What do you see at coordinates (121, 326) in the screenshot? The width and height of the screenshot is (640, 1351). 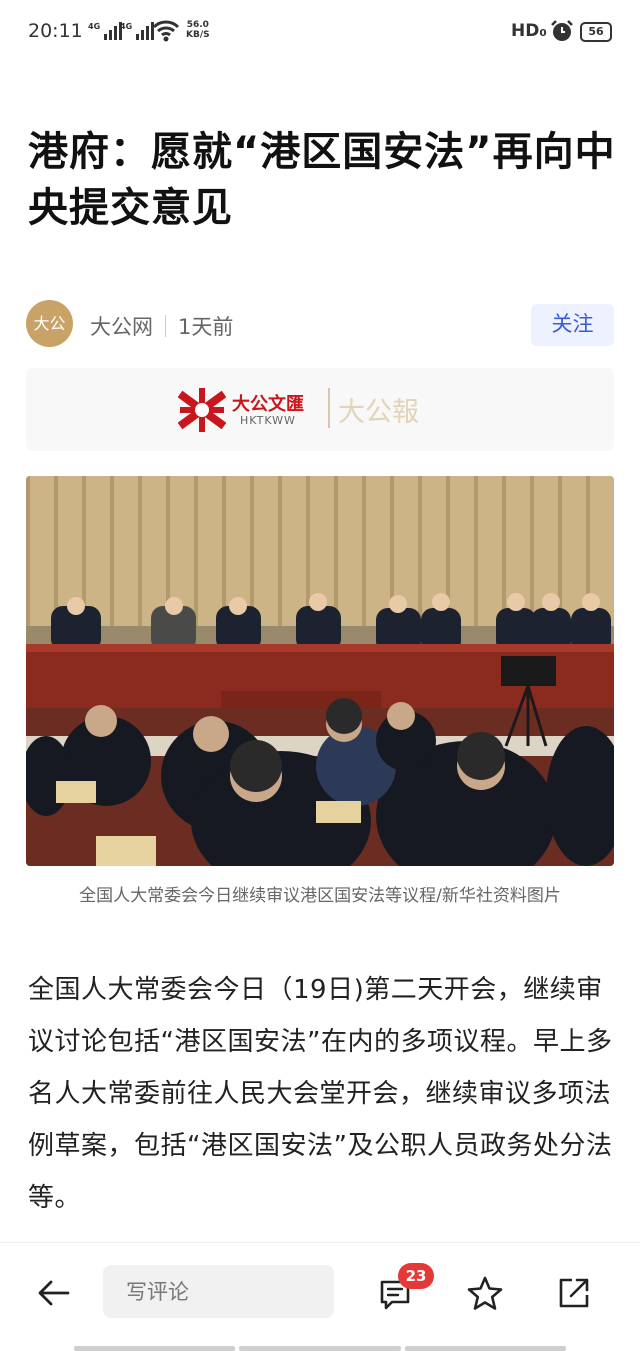 I see `author-name: 大公网` at bounding box center [121, 326].